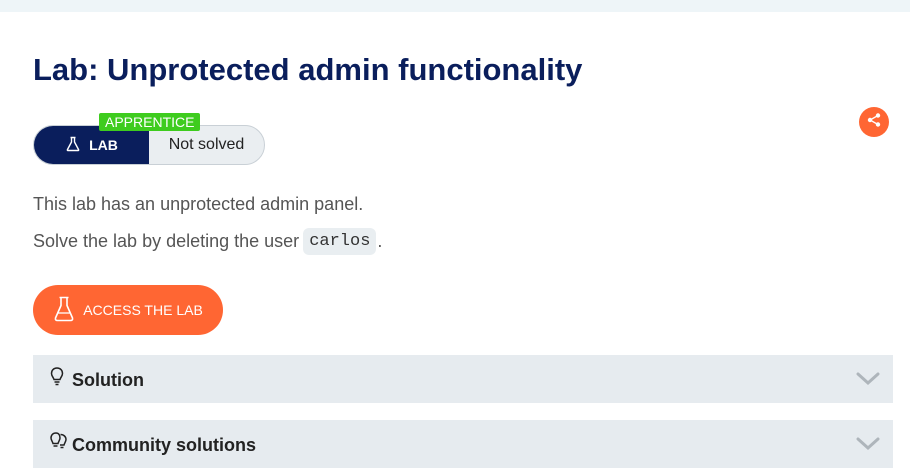 The width and height of the screenshot is (910, 472). I want to click on objective-text: Solve the lab by deleting the user, so click(166, 241).